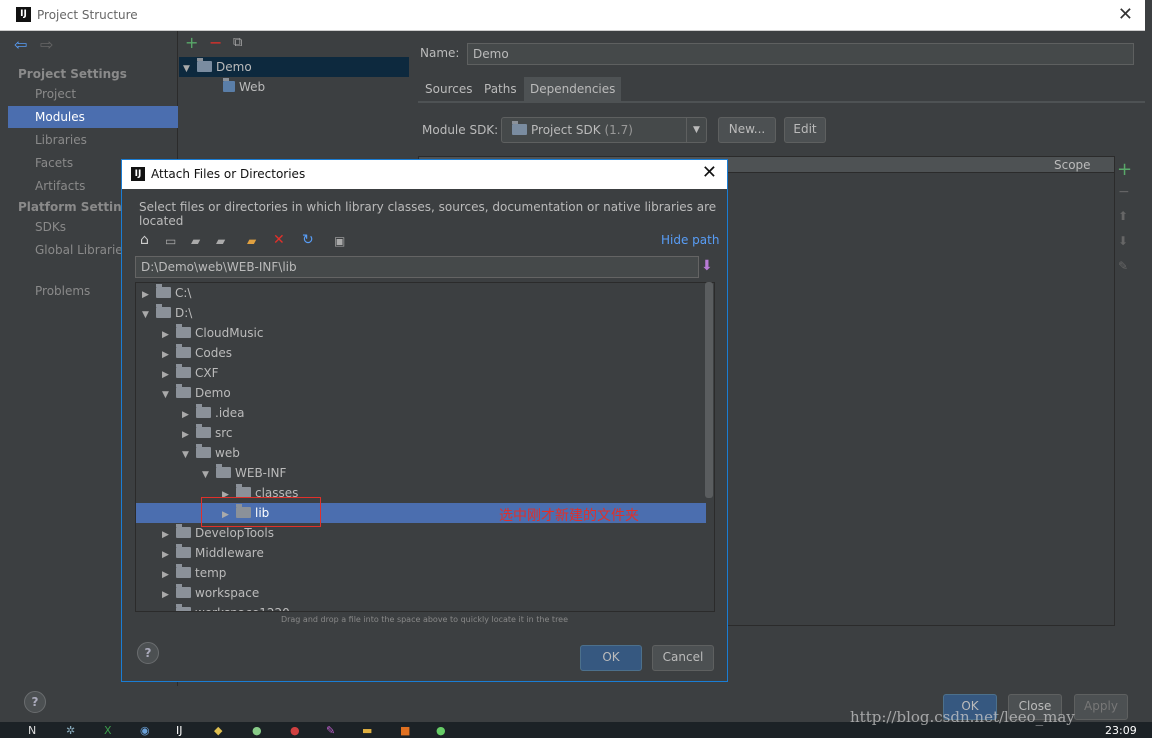 This screenshot has height=738, width=1152. I want to click on tab-sources: Sources, so click(448, 89).